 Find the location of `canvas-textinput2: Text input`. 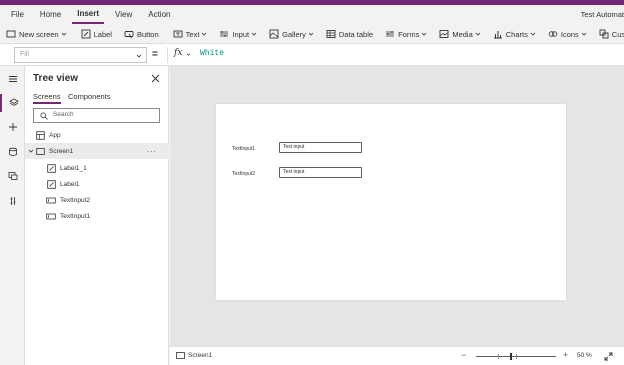

canvas-textinput2: Text input is located at coordinates (320, 172).